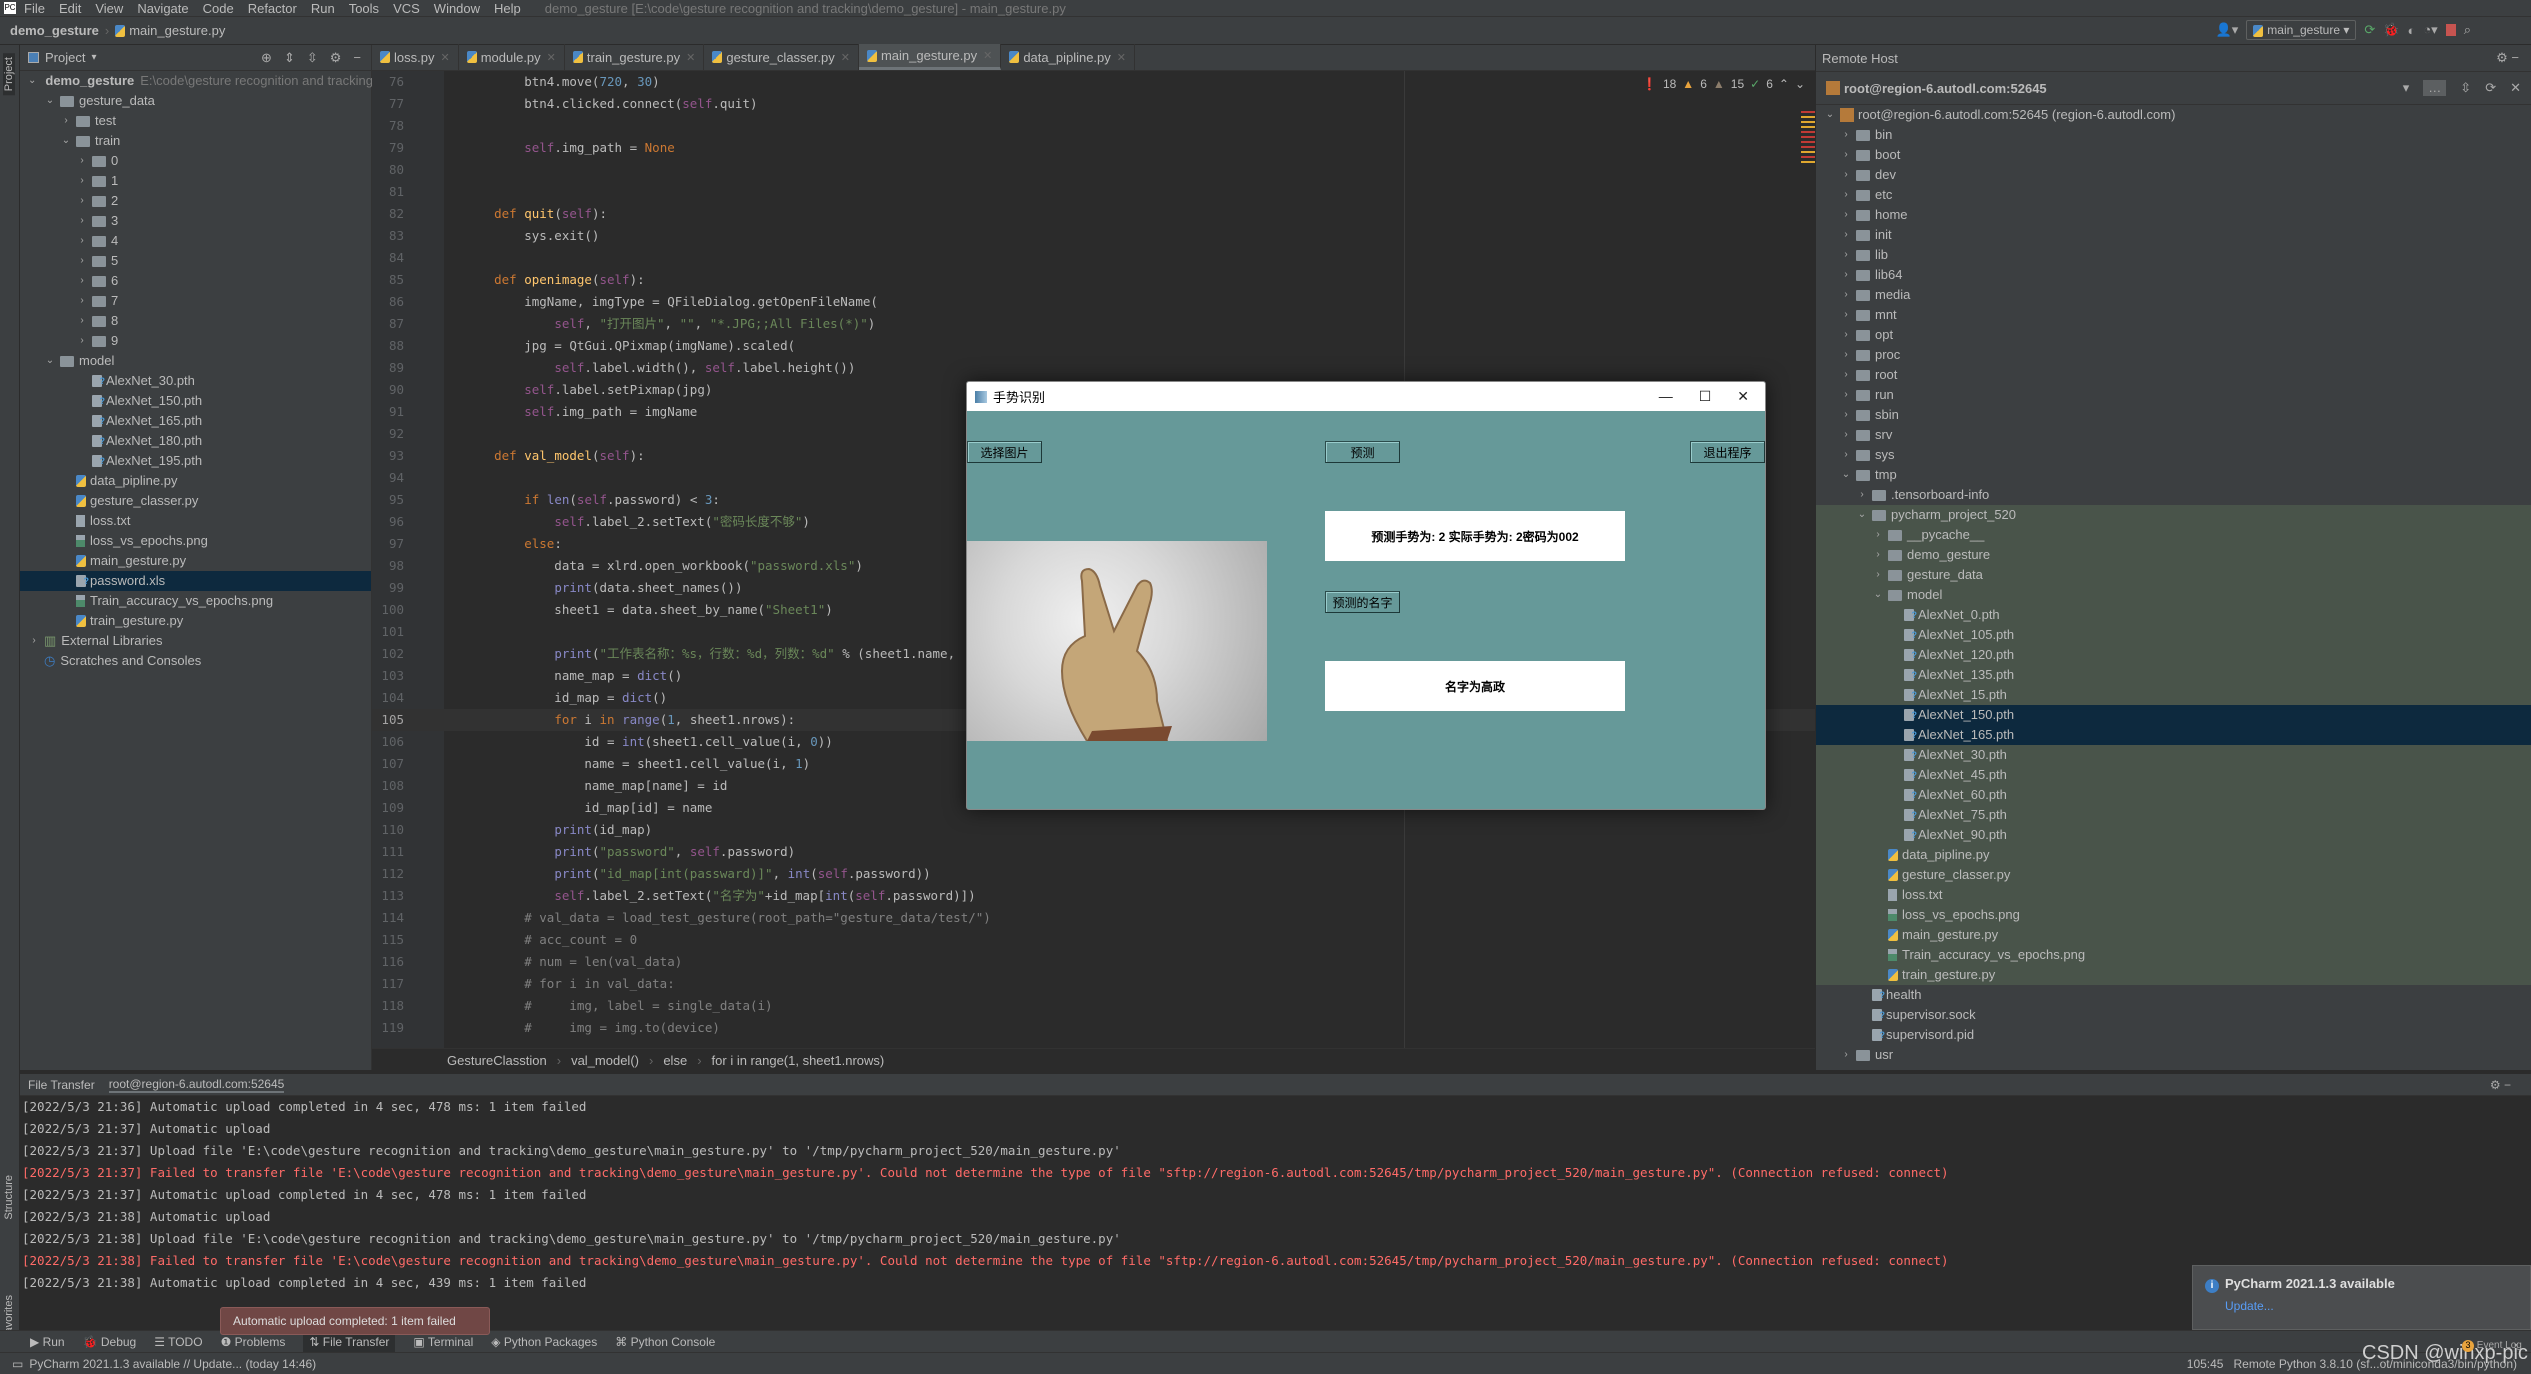 The image size is (2531, 1374). Describe the element at coordinates (2173, 255) in the screenshot. I see `remote-tree-item: › lib` at that location.